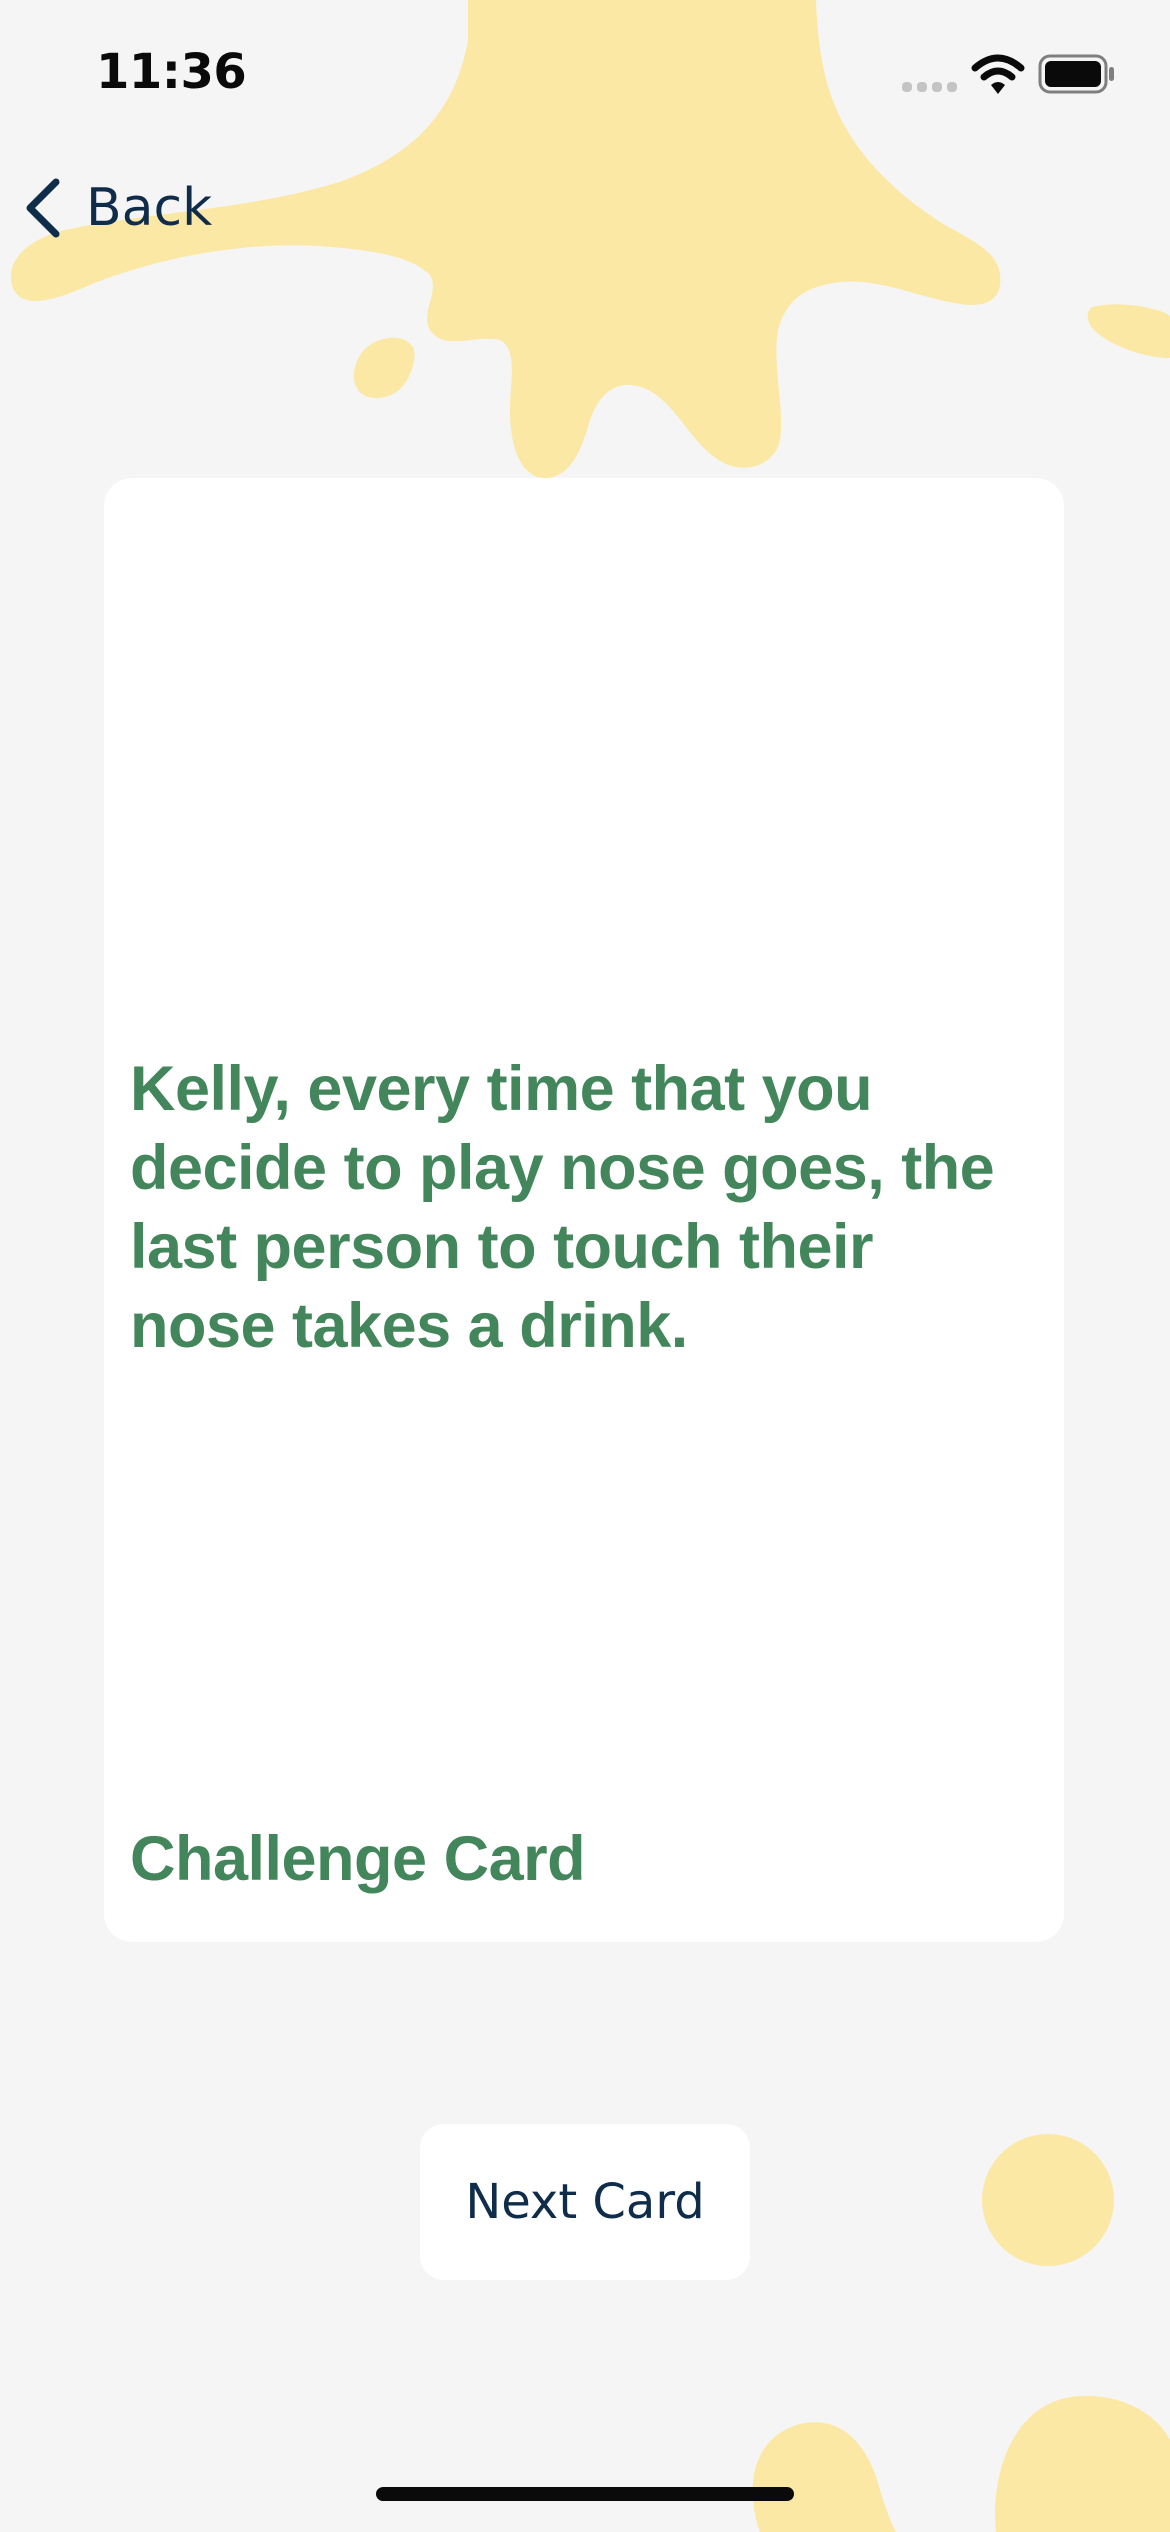 The width and height of the screenshot is (1170, 2532). Describe the element at coordinates (585, 2202) in the screenshot. I see `next-card-button: Next Card` at that location.